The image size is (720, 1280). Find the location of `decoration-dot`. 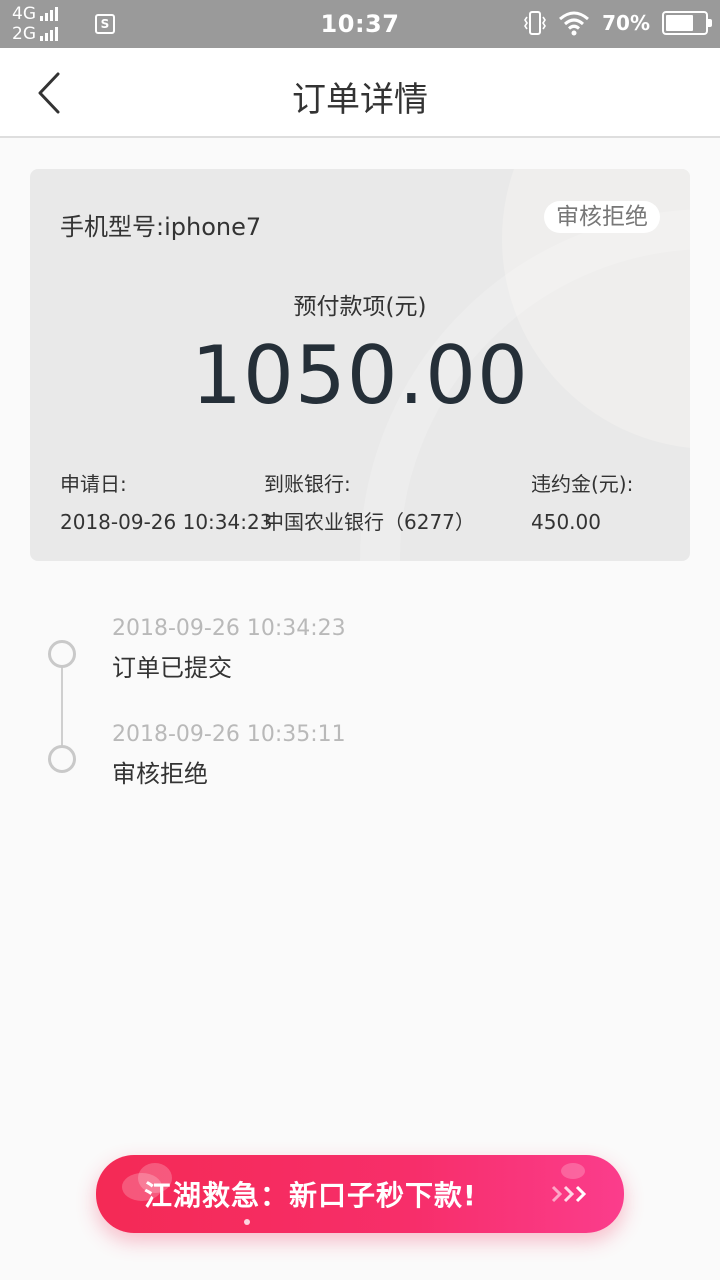

decoration-dot is located at coordinates (247, 1222).